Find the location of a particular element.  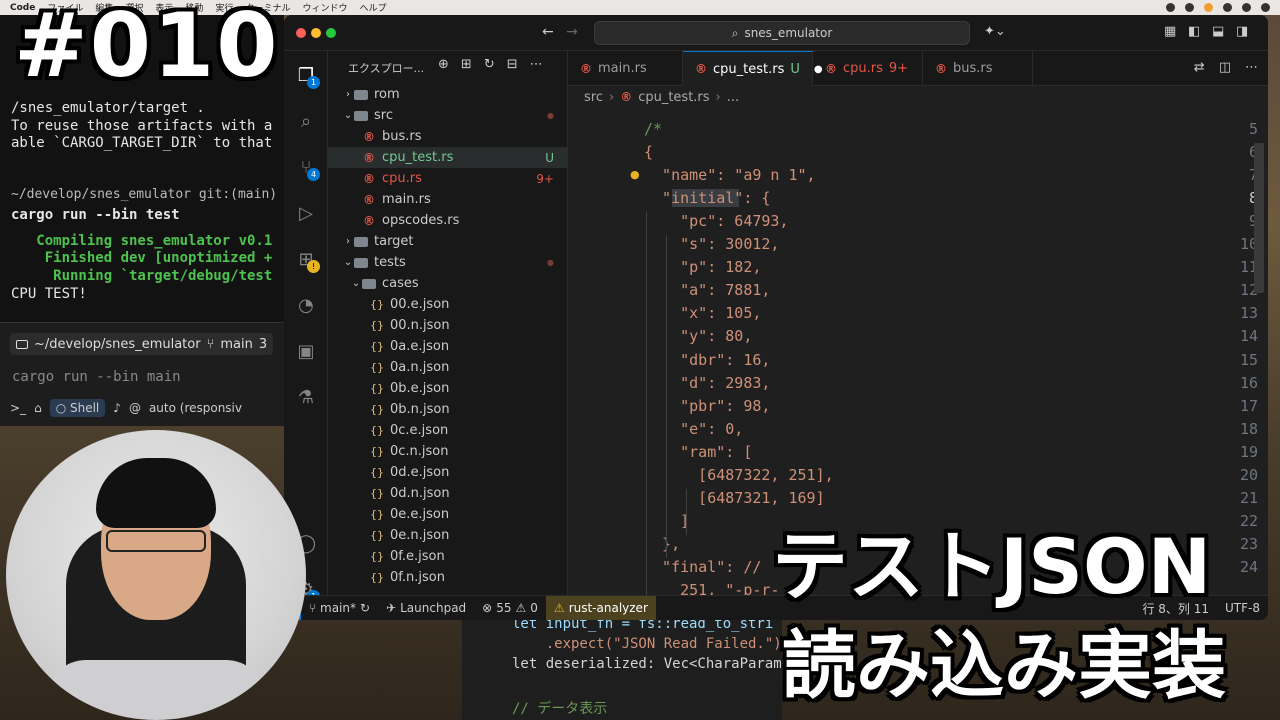

tree-item-cpu-rs: ® cpu.rs 9+ is located at coordinates (448, 178).